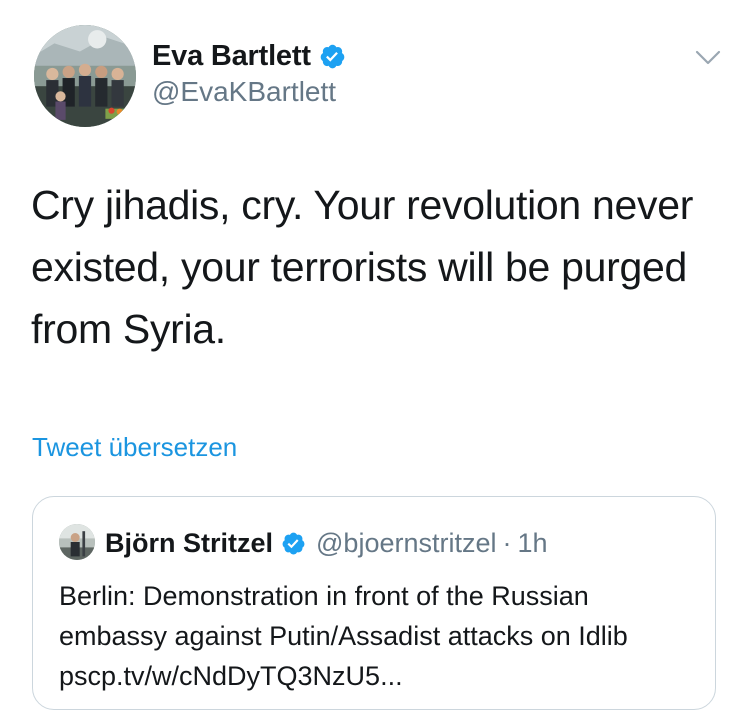 The width and height of the screenshot is (750, 718). What do you see at coordinates (708, 58) in the screenshot?
I see `chevron-down-icon` at bounding box center [708, 58].